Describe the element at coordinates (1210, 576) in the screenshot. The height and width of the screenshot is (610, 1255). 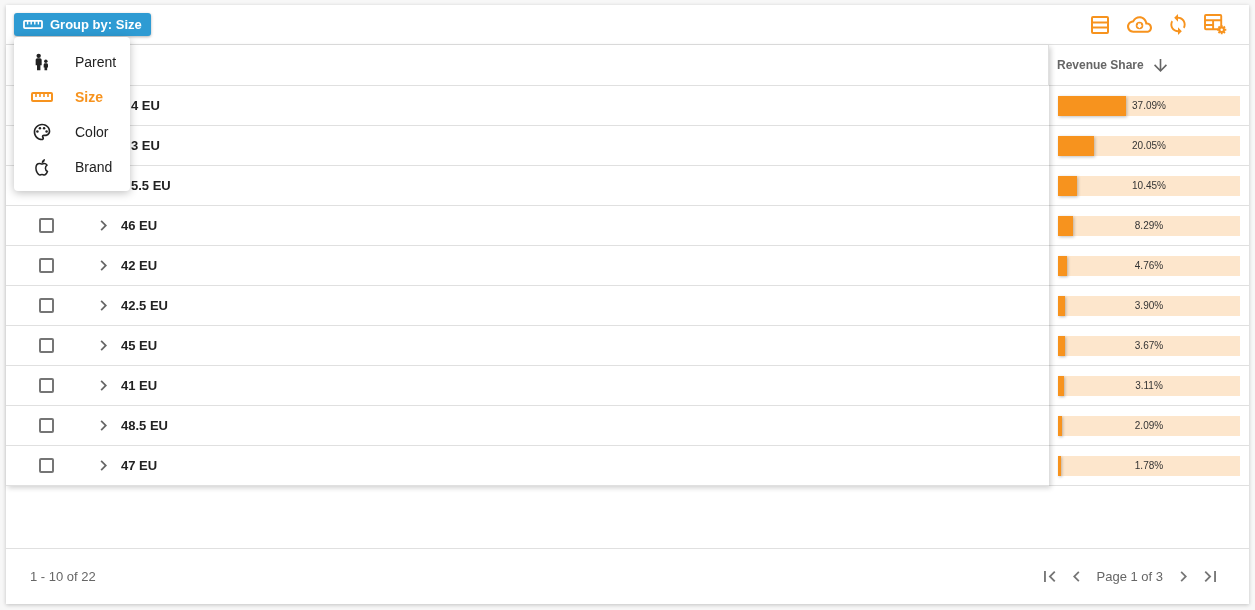
I see `last-page-icon` at that location.